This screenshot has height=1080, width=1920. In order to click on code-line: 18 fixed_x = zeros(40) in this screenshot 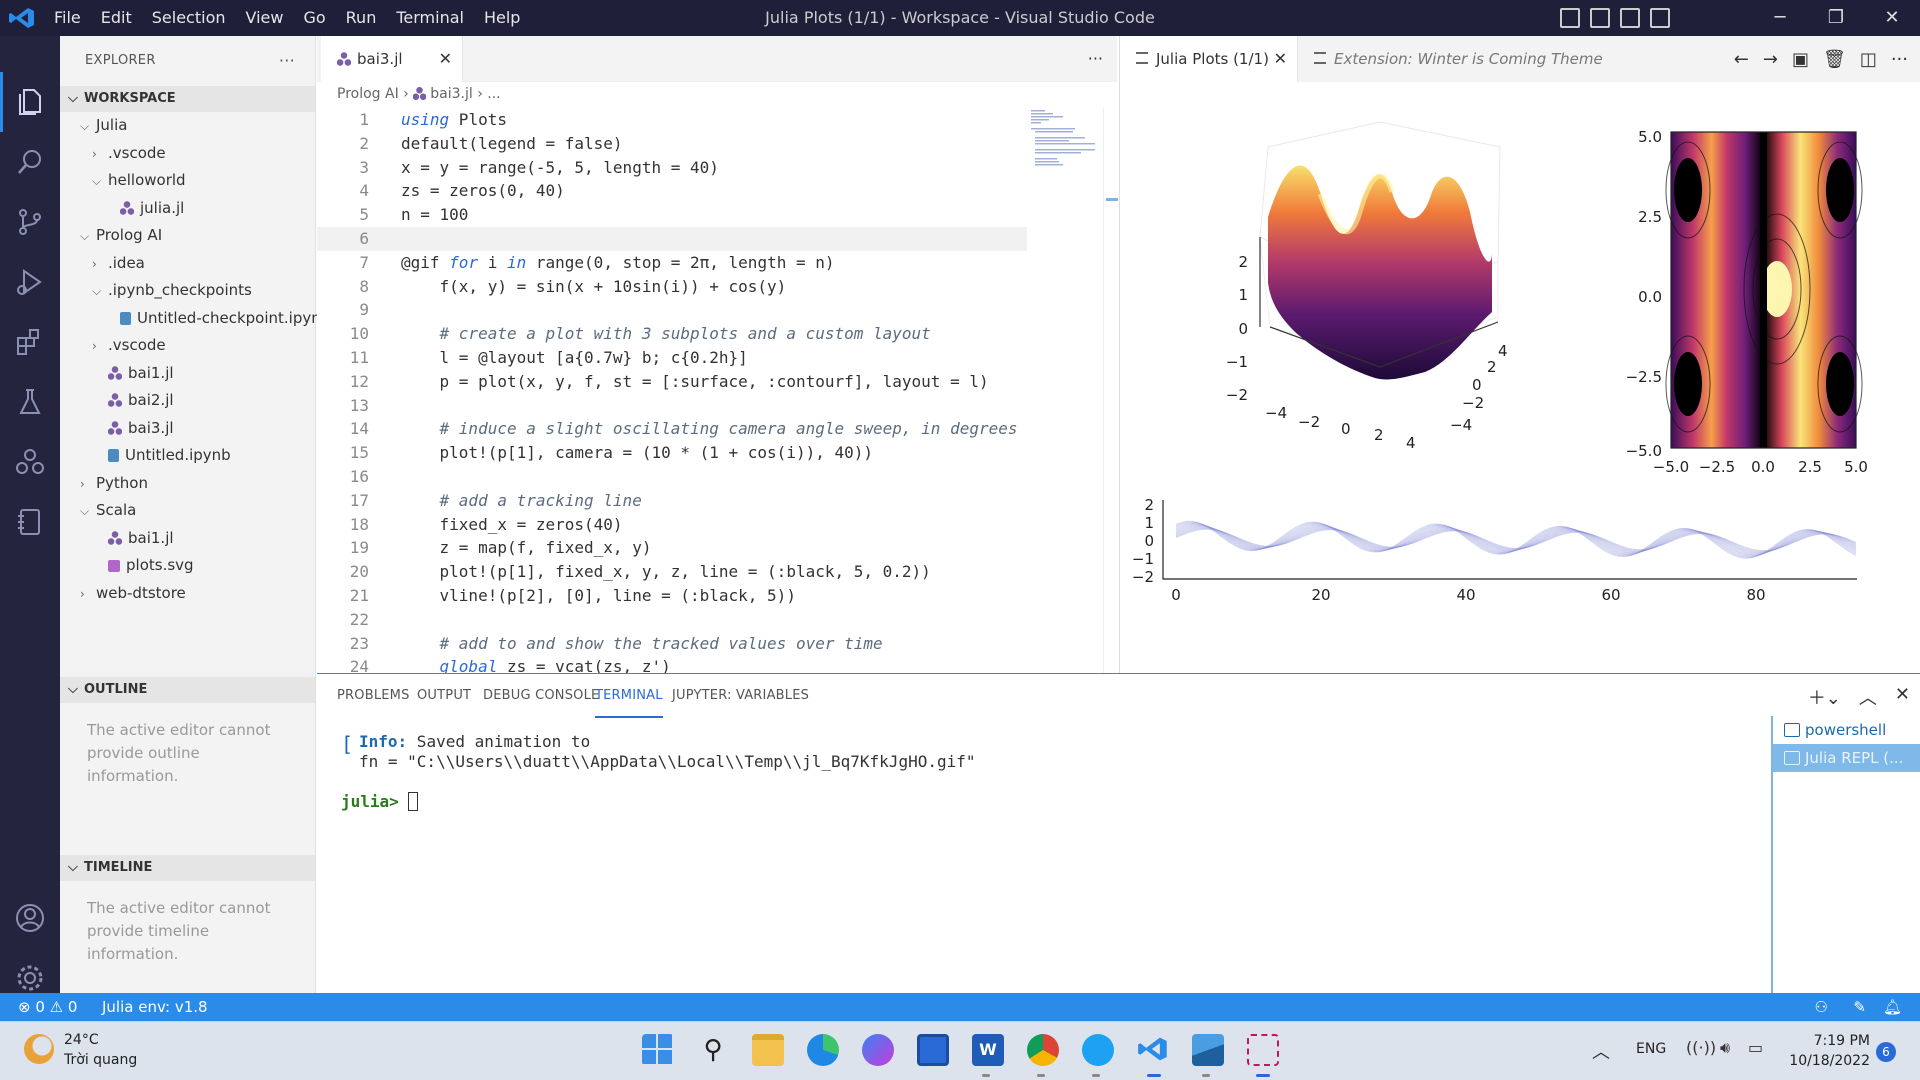, I will do `click(672, 525)`.